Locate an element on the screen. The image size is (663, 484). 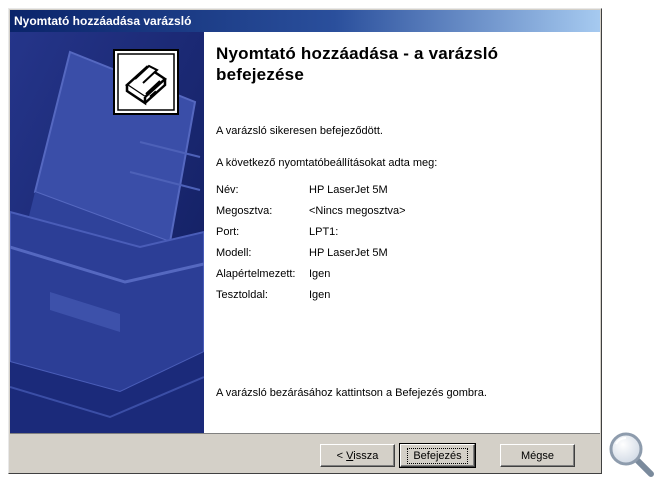
back-button: < Vissza is located at coordinates (357, 455).